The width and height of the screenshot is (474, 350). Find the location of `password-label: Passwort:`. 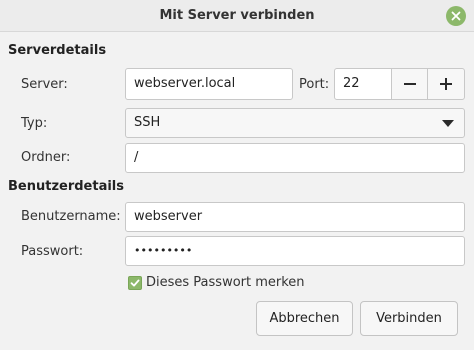

password-label: Passwort: is located at coordinates (52, 251).